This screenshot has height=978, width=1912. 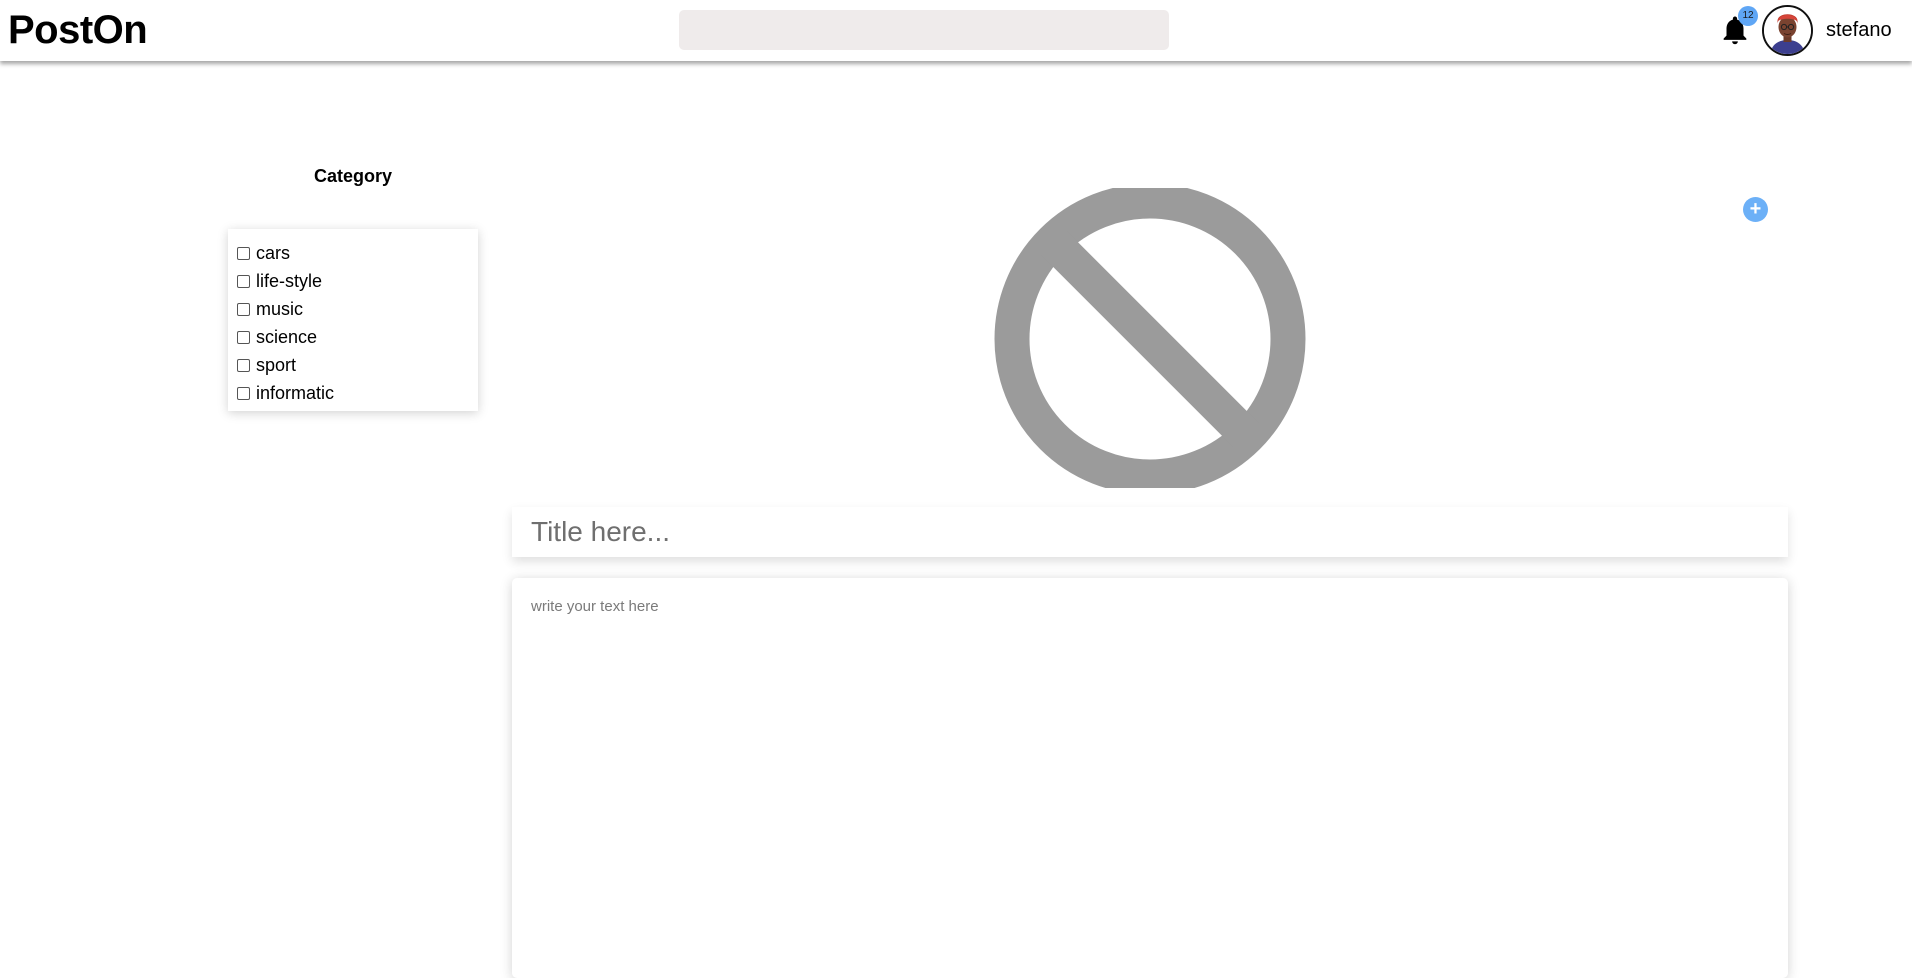 I want to click on category-item-cars: cars, so click(x=353, y=253).